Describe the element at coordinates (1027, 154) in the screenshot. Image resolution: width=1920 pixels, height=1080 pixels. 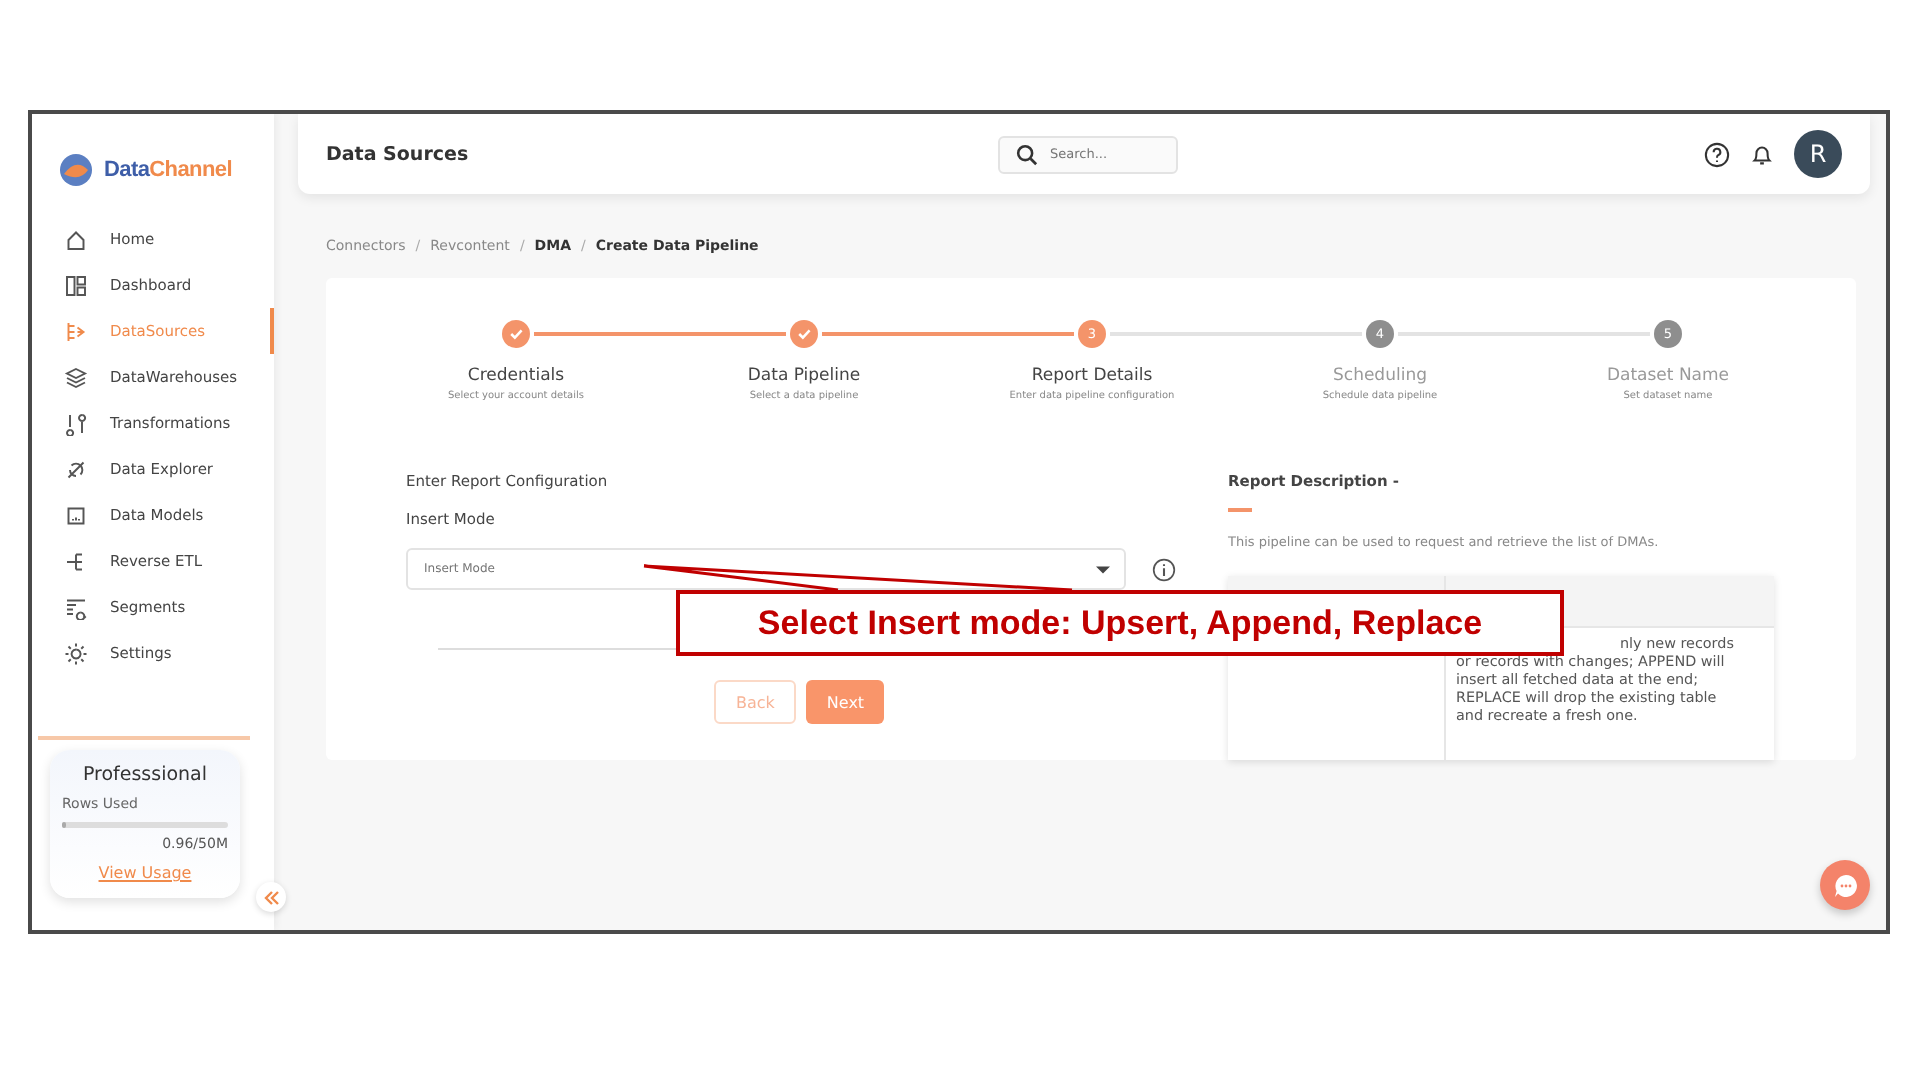
I see `search-icon` at that location.